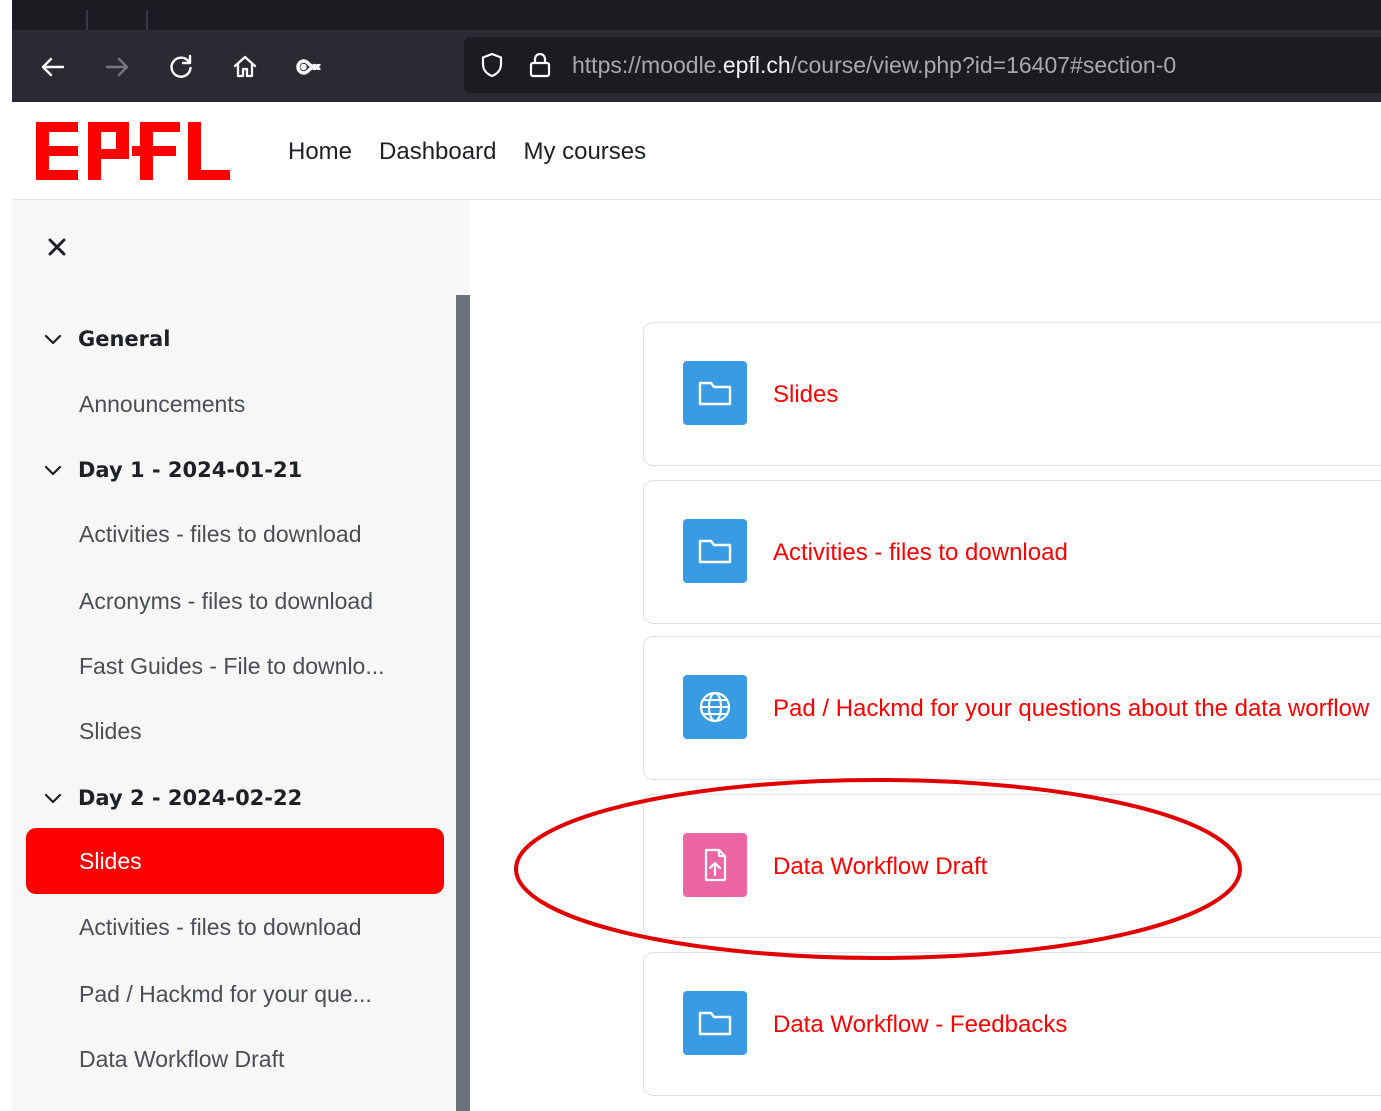 Image resolution: width=1381 pixels, height=1111 pixels. I want to click on lock-icon, so click(540, 65).